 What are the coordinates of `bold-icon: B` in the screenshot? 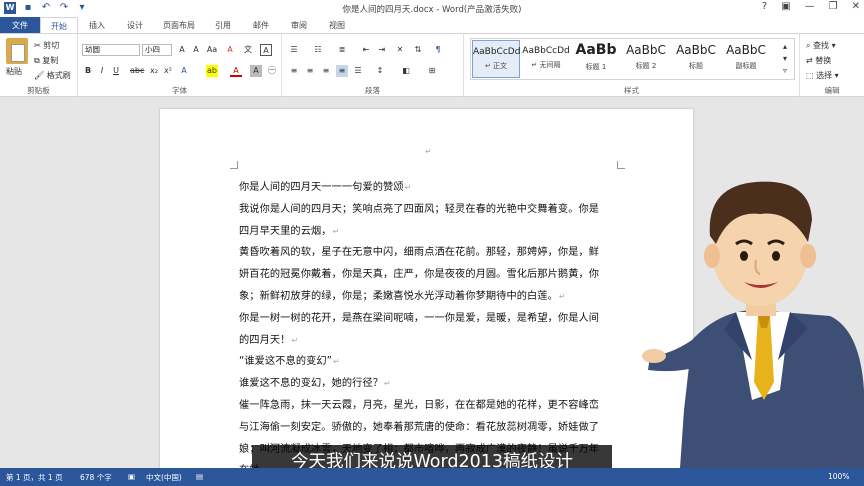 It's located at (88, 71).